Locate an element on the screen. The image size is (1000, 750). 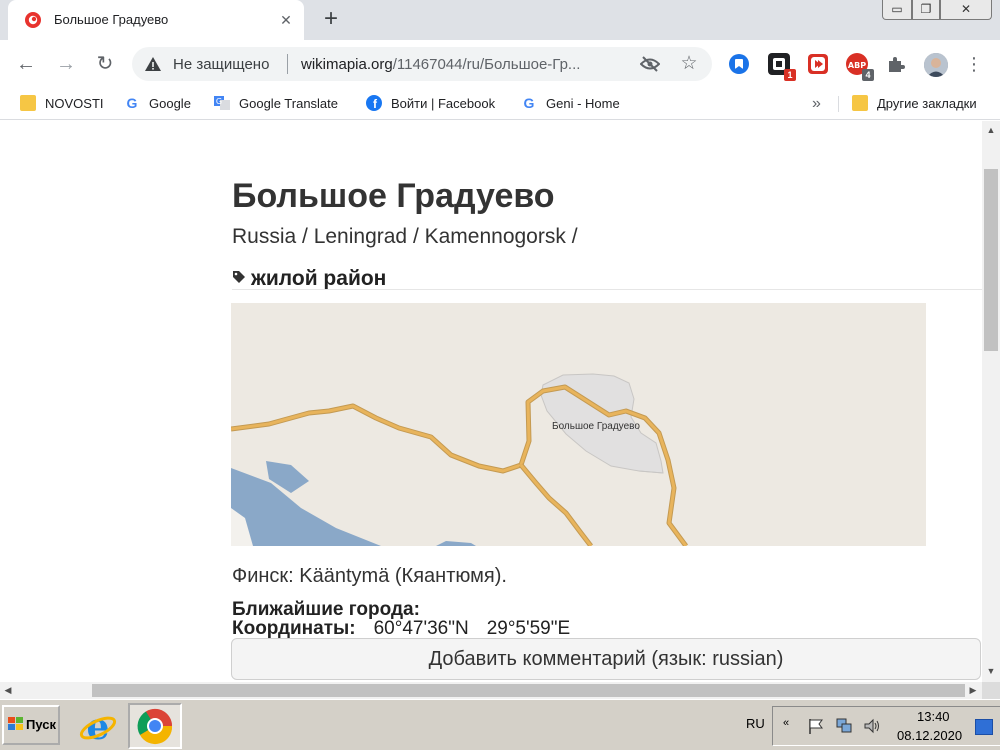
taskbar-chrome-button is located at coordinates (155, 726).